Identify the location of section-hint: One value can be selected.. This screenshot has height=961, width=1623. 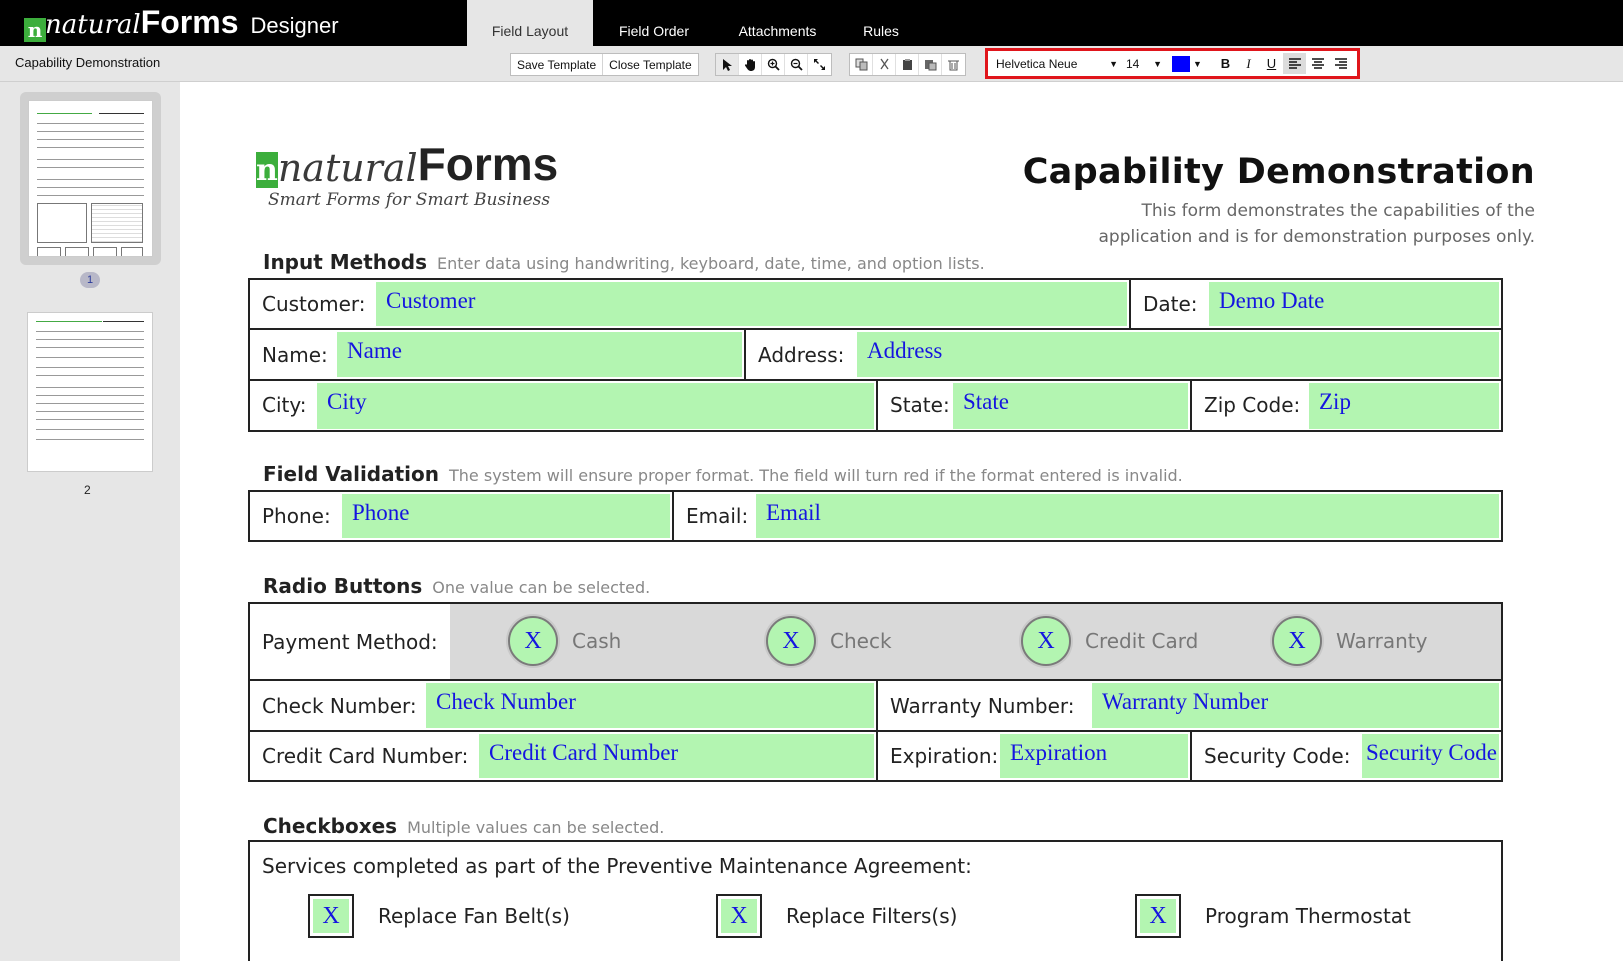
(541, 587).